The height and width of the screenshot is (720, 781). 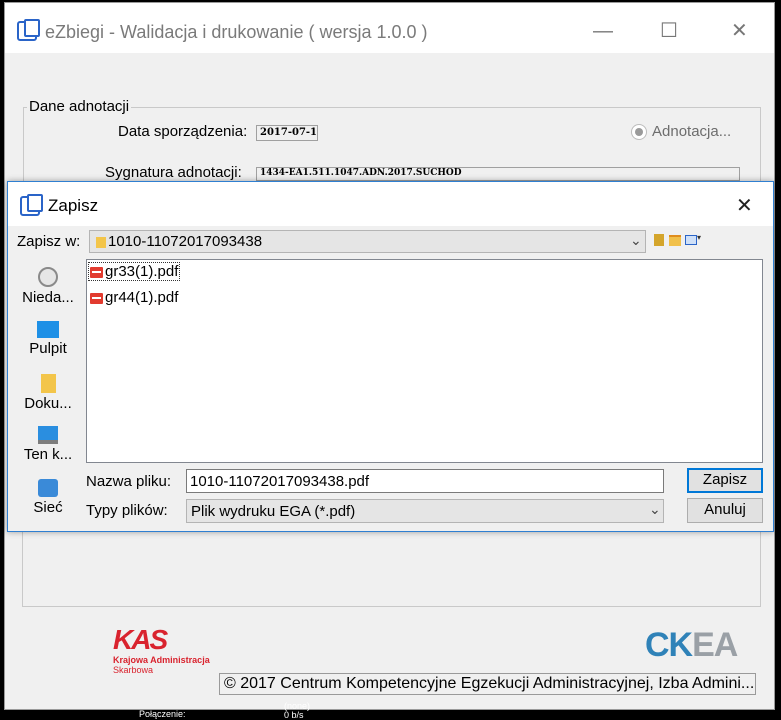 What do you see at coordinates (28, 30) in the screenshot?
I see `app-icon` at bounding box center [28, 30].